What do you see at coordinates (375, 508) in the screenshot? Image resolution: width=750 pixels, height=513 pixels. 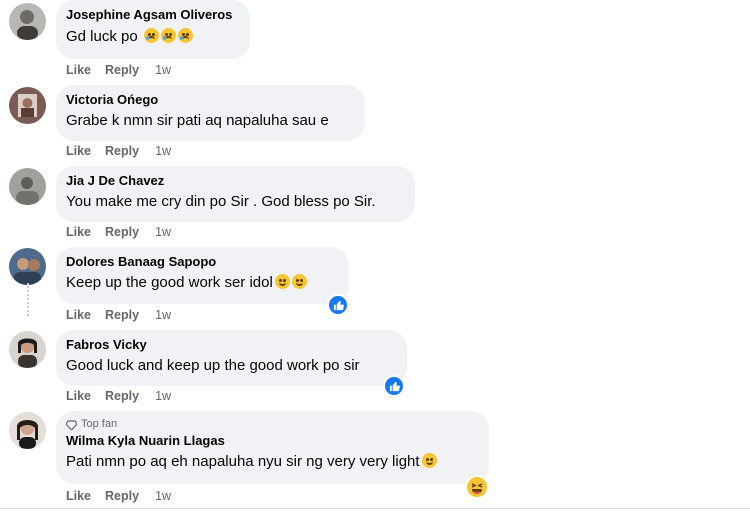 I see `divider` at bounding box center [375, 508].